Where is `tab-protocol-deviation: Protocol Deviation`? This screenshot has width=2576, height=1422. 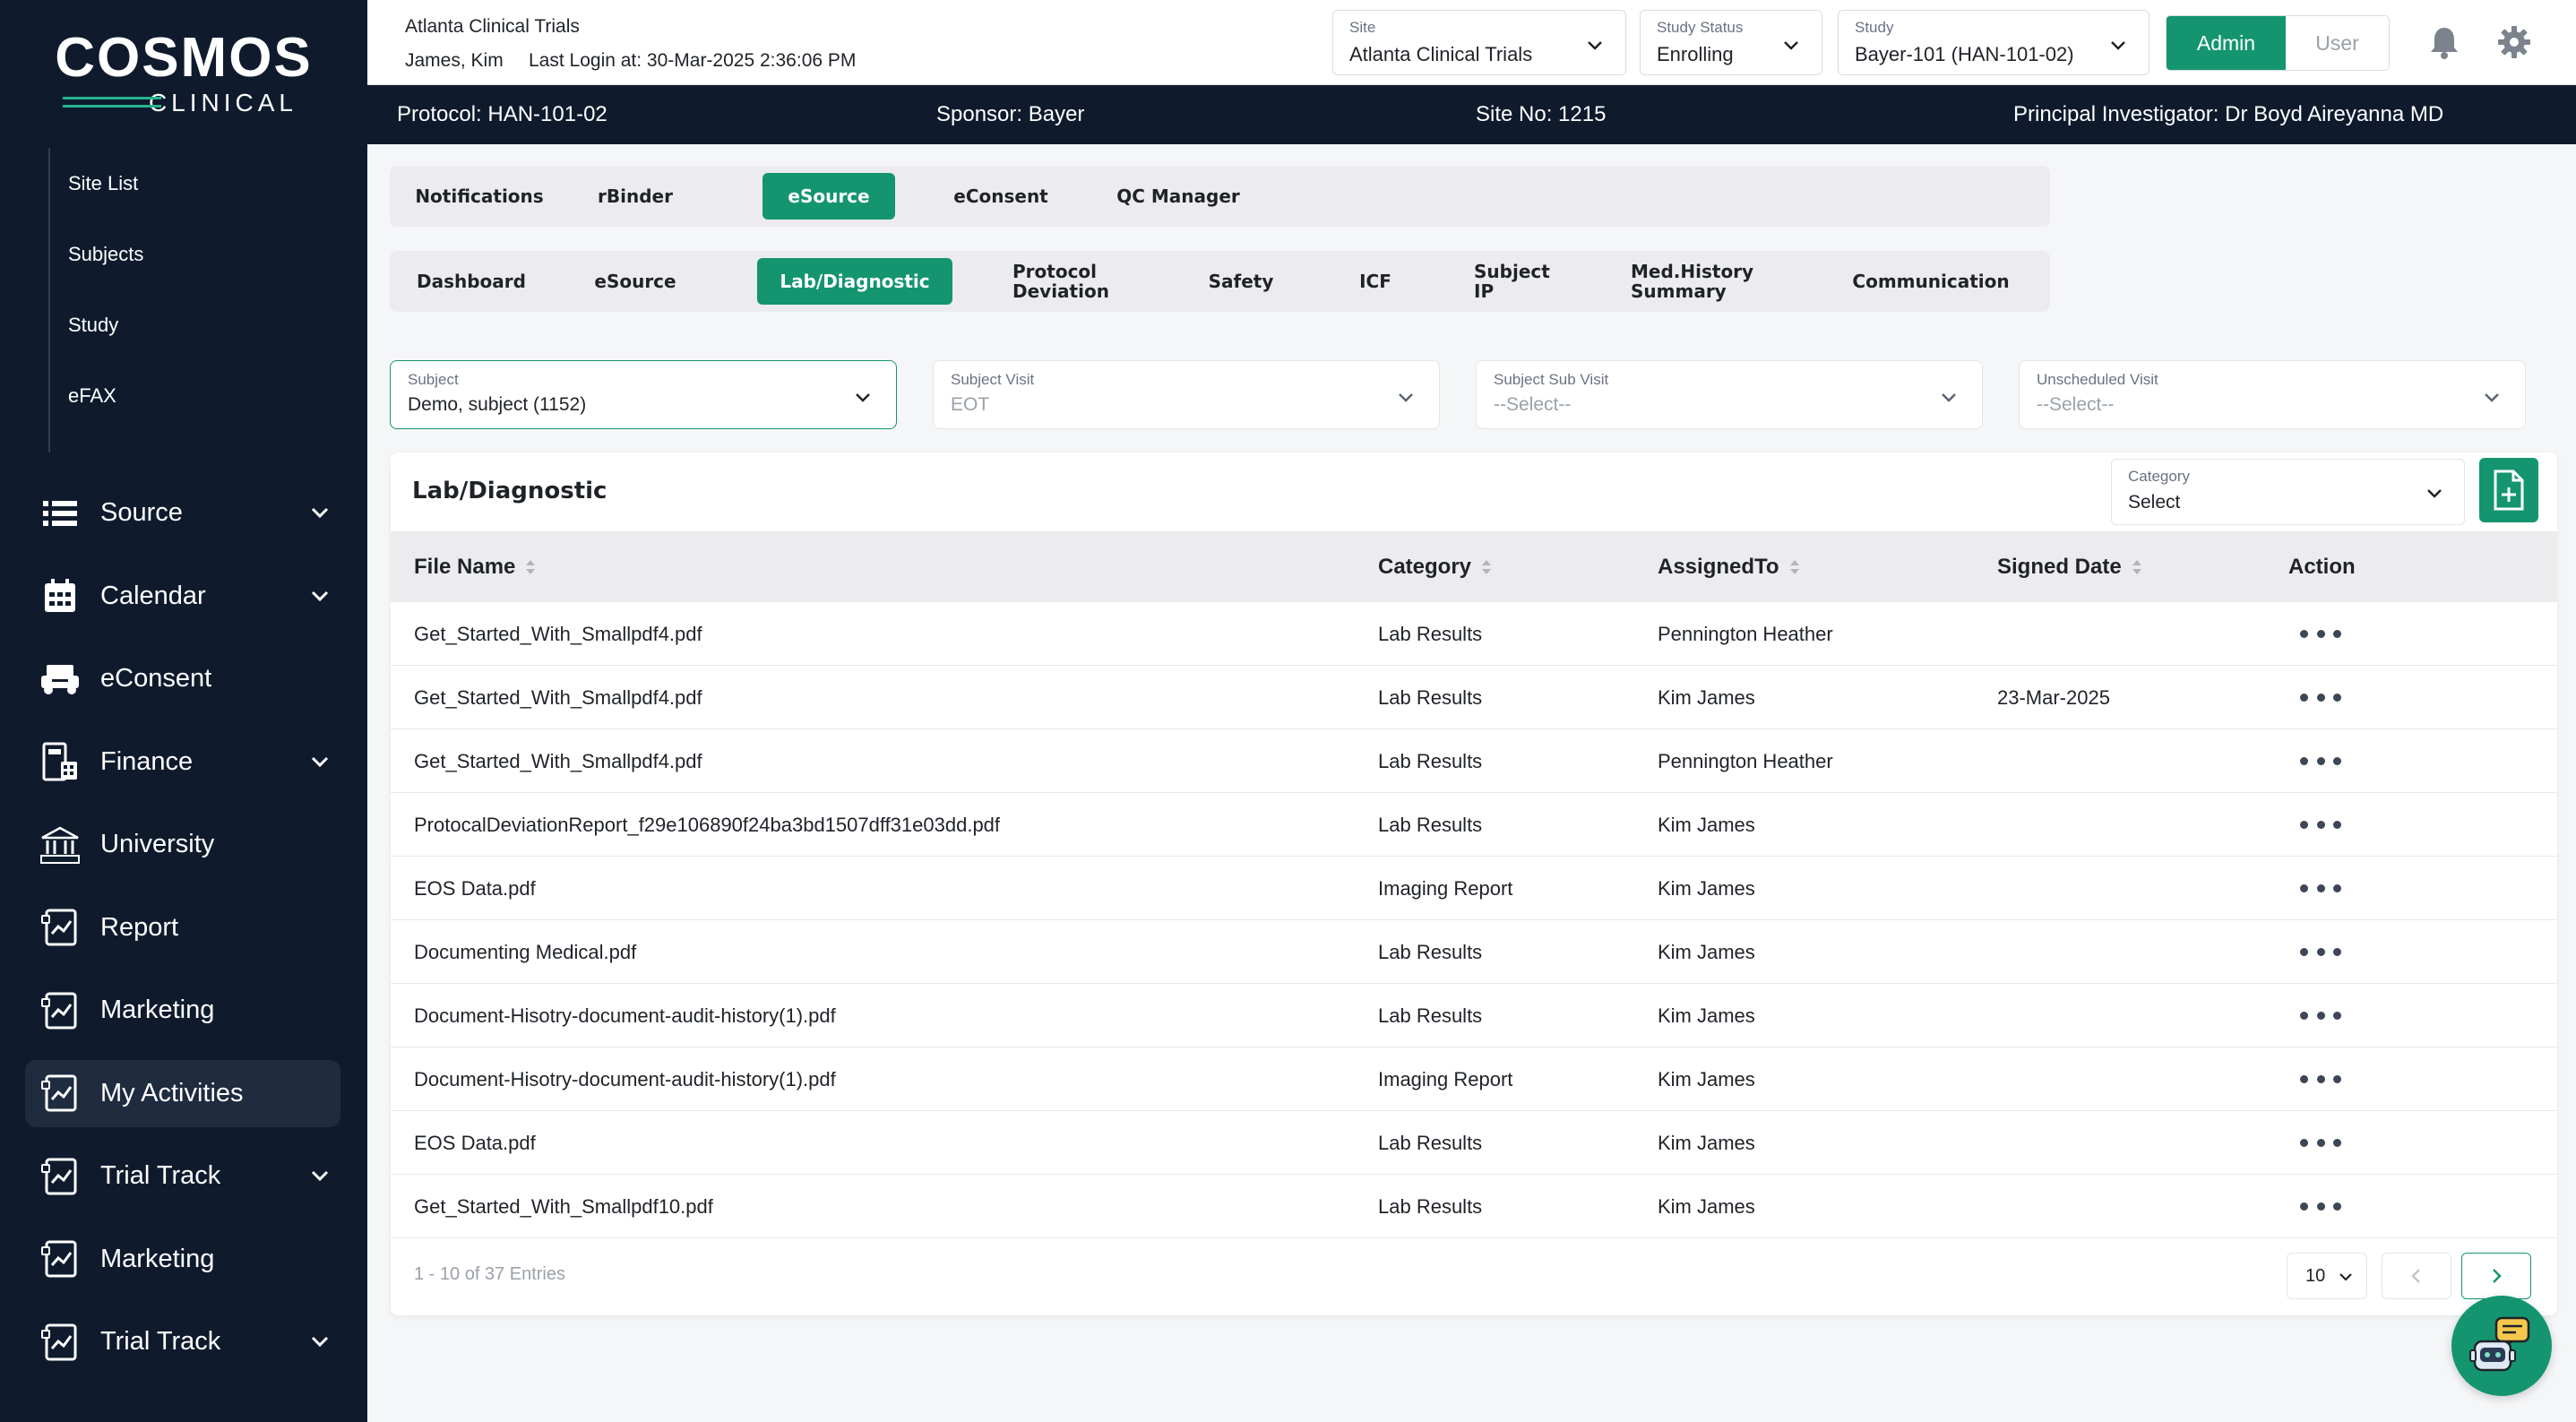 tab-protocol-deviation: Protocol Deviation is located at coordinates (1070, 281).